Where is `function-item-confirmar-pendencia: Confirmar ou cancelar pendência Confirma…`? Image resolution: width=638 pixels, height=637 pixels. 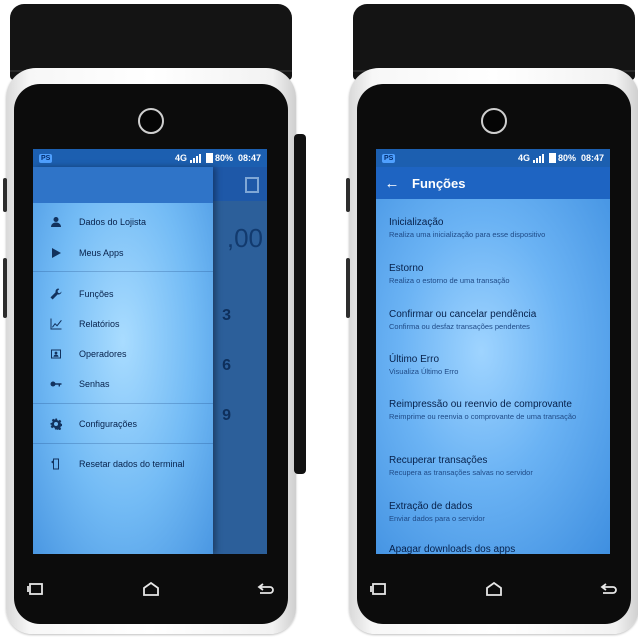
function-item-confirmar-pendencia: Confirmar ou cancelar pendência Confirma… is located at coordinates (495, 320).